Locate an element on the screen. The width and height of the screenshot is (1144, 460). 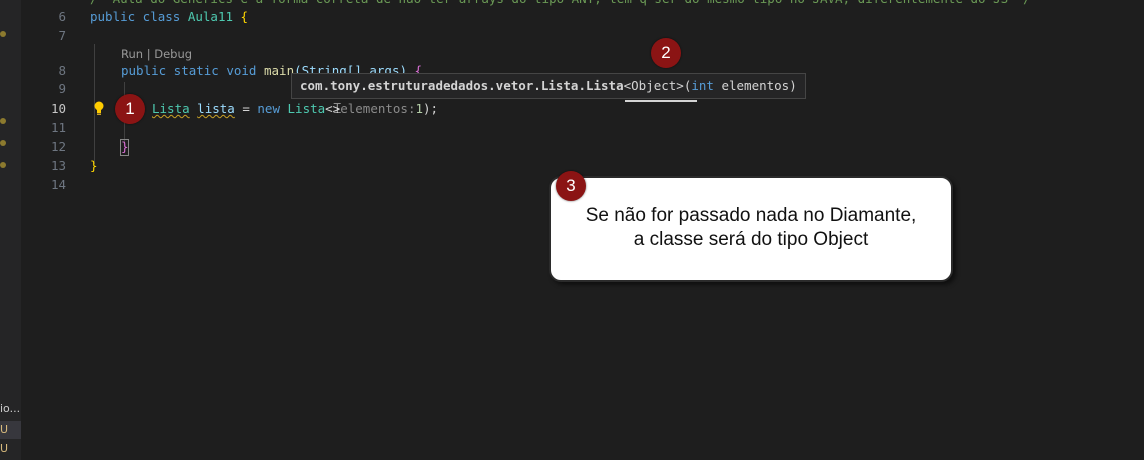
code-line-13: } is located at coordinates (94, 165).